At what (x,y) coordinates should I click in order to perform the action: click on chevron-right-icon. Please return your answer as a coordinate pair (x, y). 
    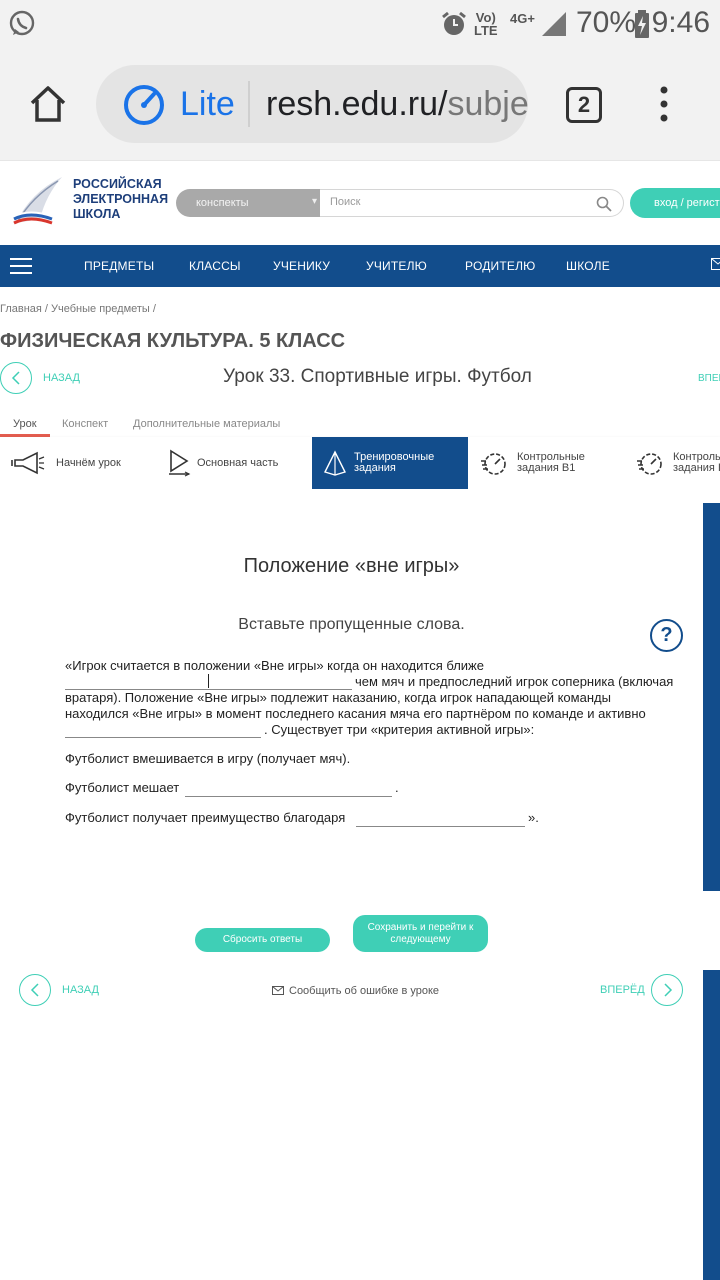
    Looking at the image, I should click on (668, 990).